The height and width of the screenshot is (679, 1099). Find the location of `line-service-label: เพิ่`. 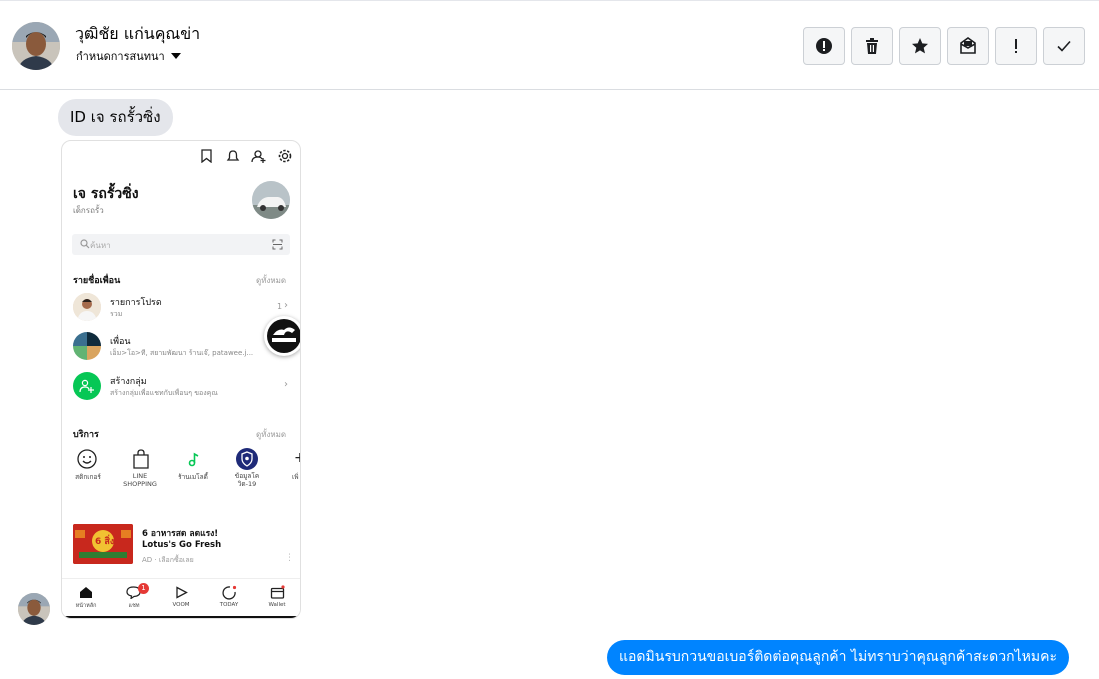

line-service-label: เพิ่ is located at coordinates (295, 477).